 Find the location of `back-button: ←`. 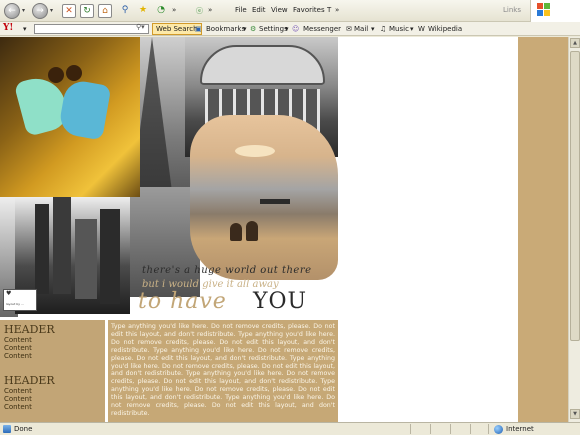

back-button: ← is located at coordinates (12, 11).